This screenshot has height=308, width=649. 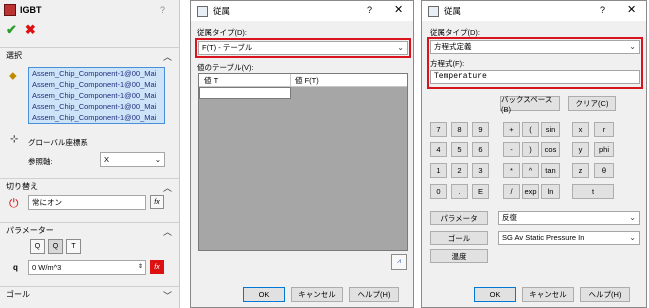 What do you see at coordinates (73, 246) in the screenshot?
I see `param-type-t-icon: T` at bounding box center [73, 246].